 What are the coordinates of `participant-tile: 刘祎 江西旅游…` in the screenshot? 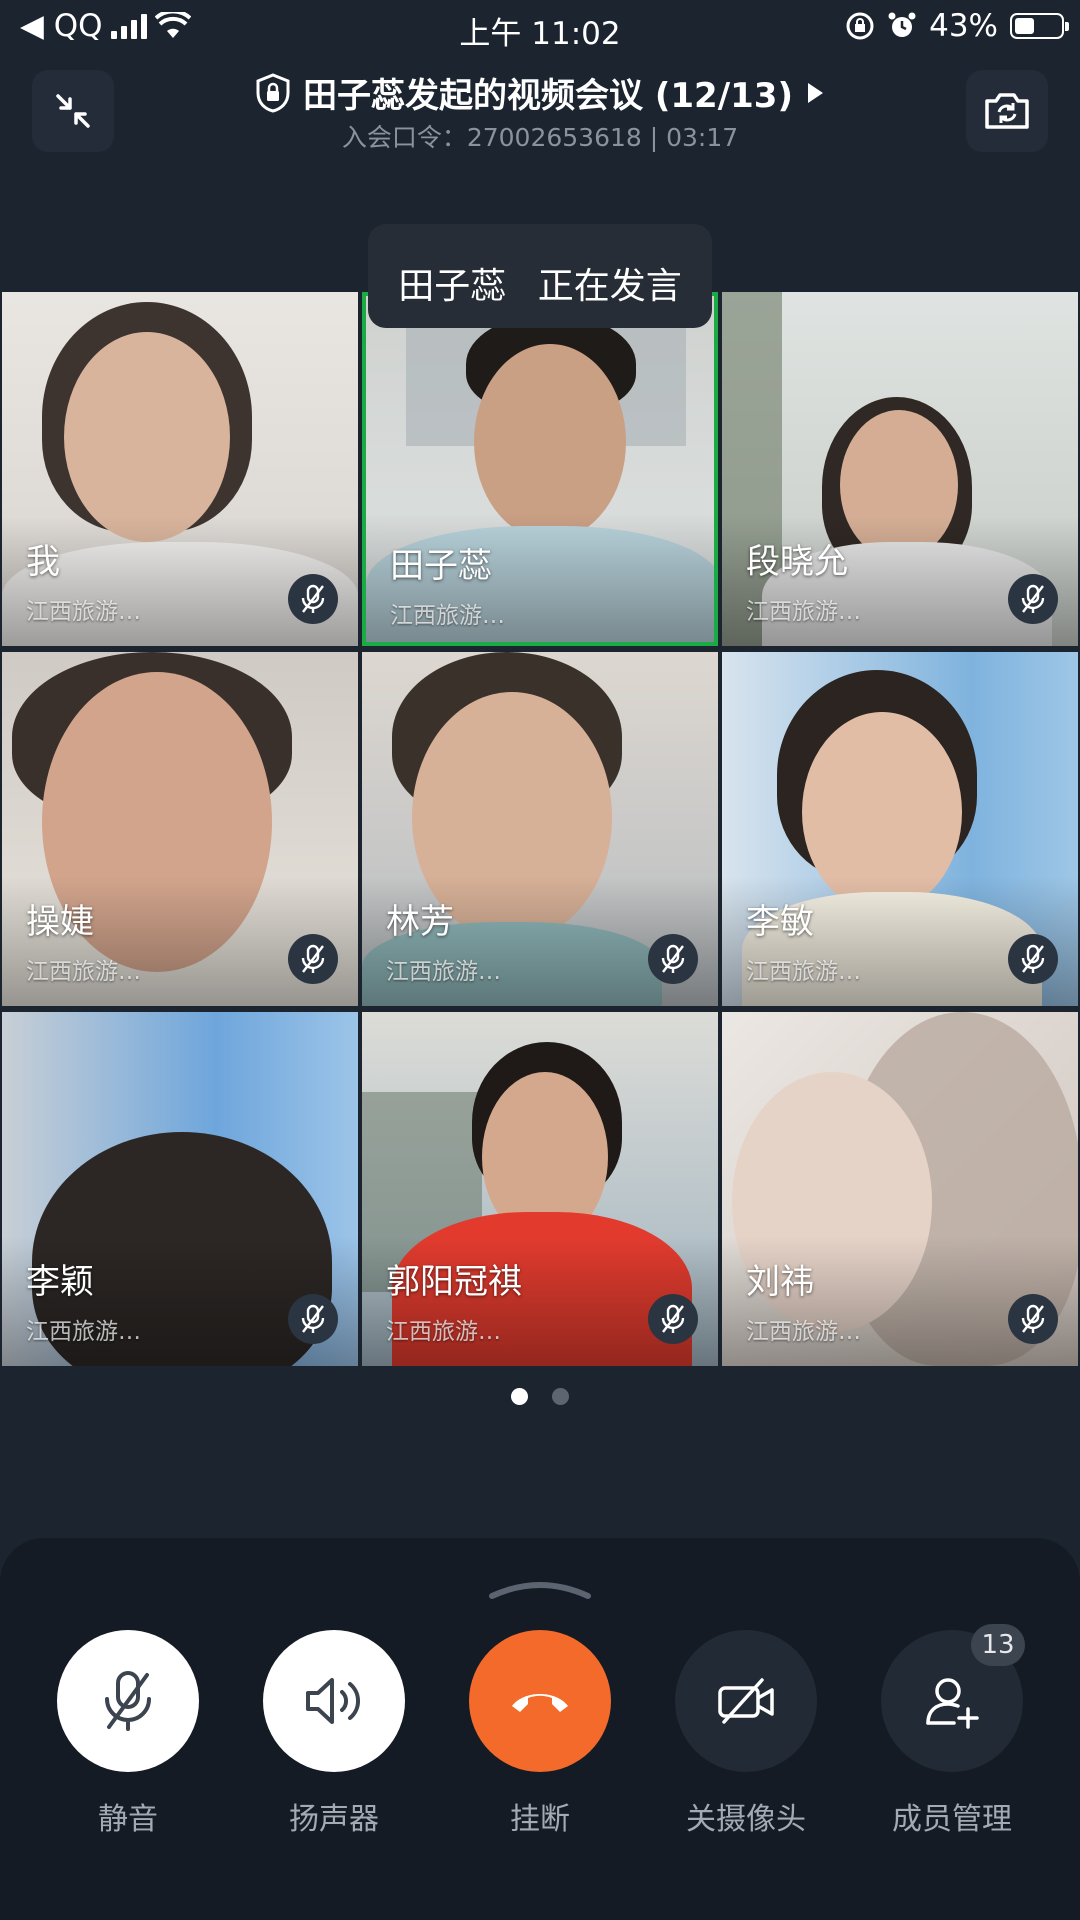 It's located at (900, 1189).